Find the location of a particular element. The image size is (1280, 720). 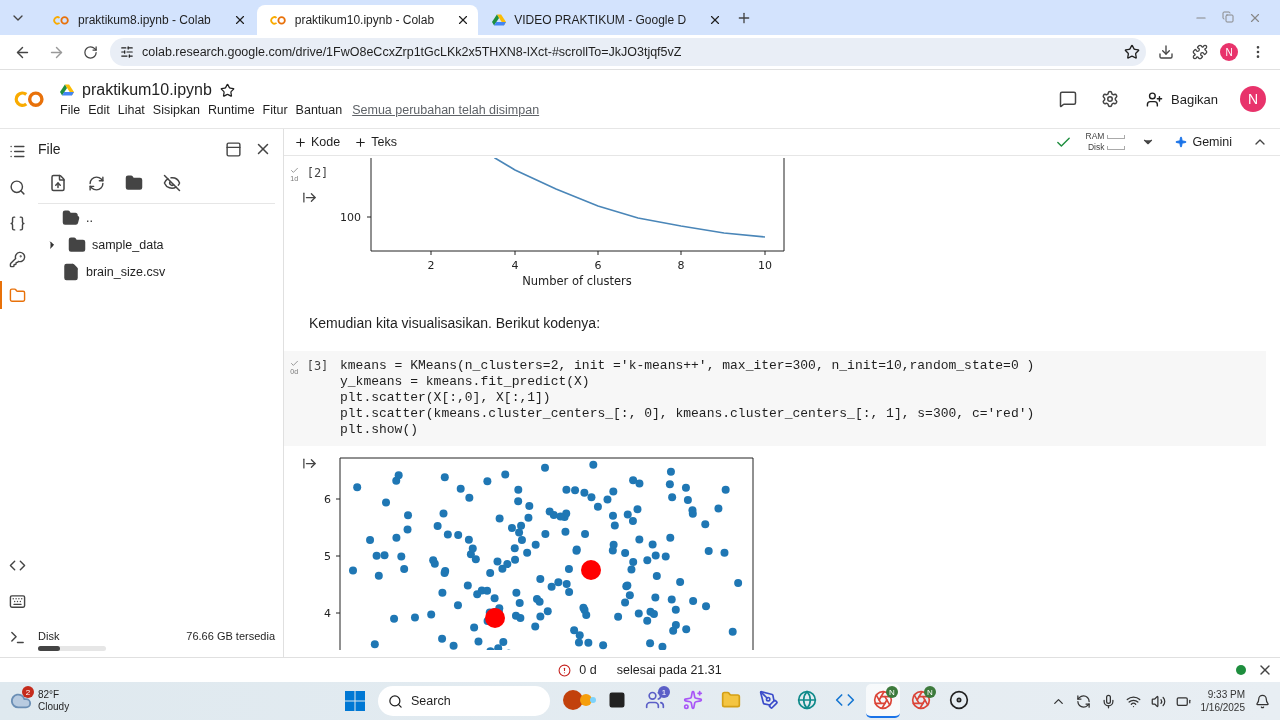

refresh-icon is located at coordinates (96, 183).